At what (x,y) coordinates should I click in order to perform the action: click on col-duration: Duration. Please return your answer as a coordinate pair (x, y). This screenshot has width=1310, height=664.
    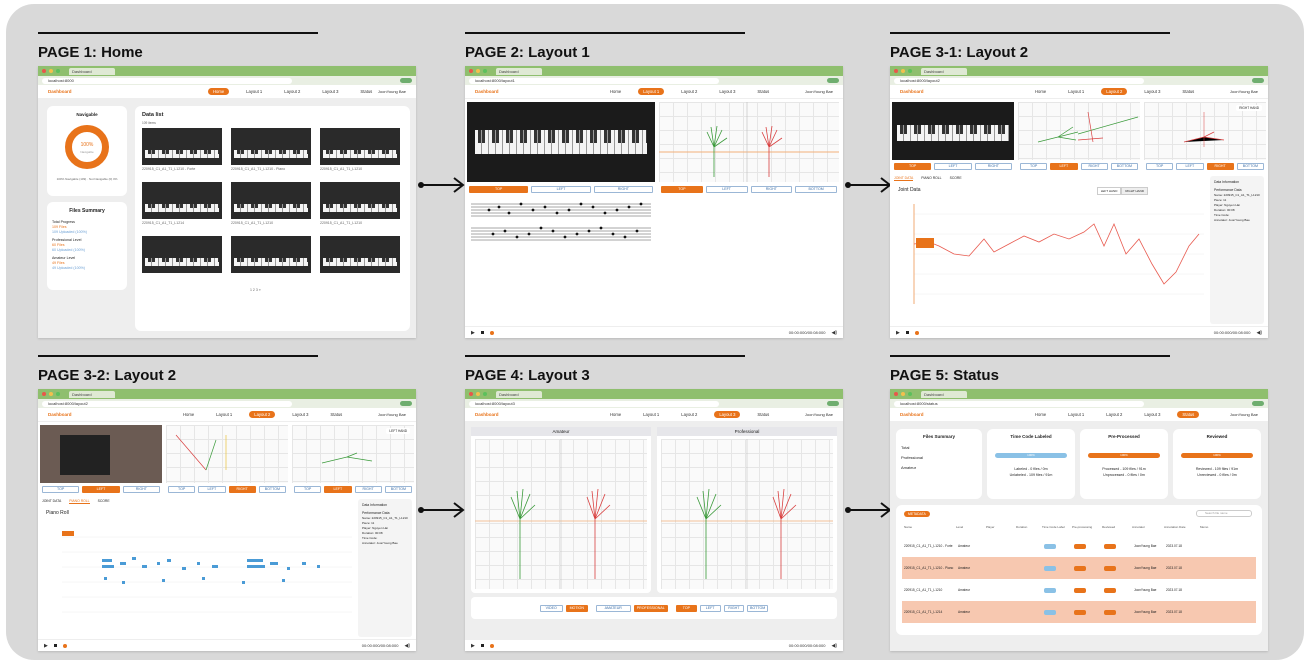
    Looking at the image, I should click on (1029, 527).